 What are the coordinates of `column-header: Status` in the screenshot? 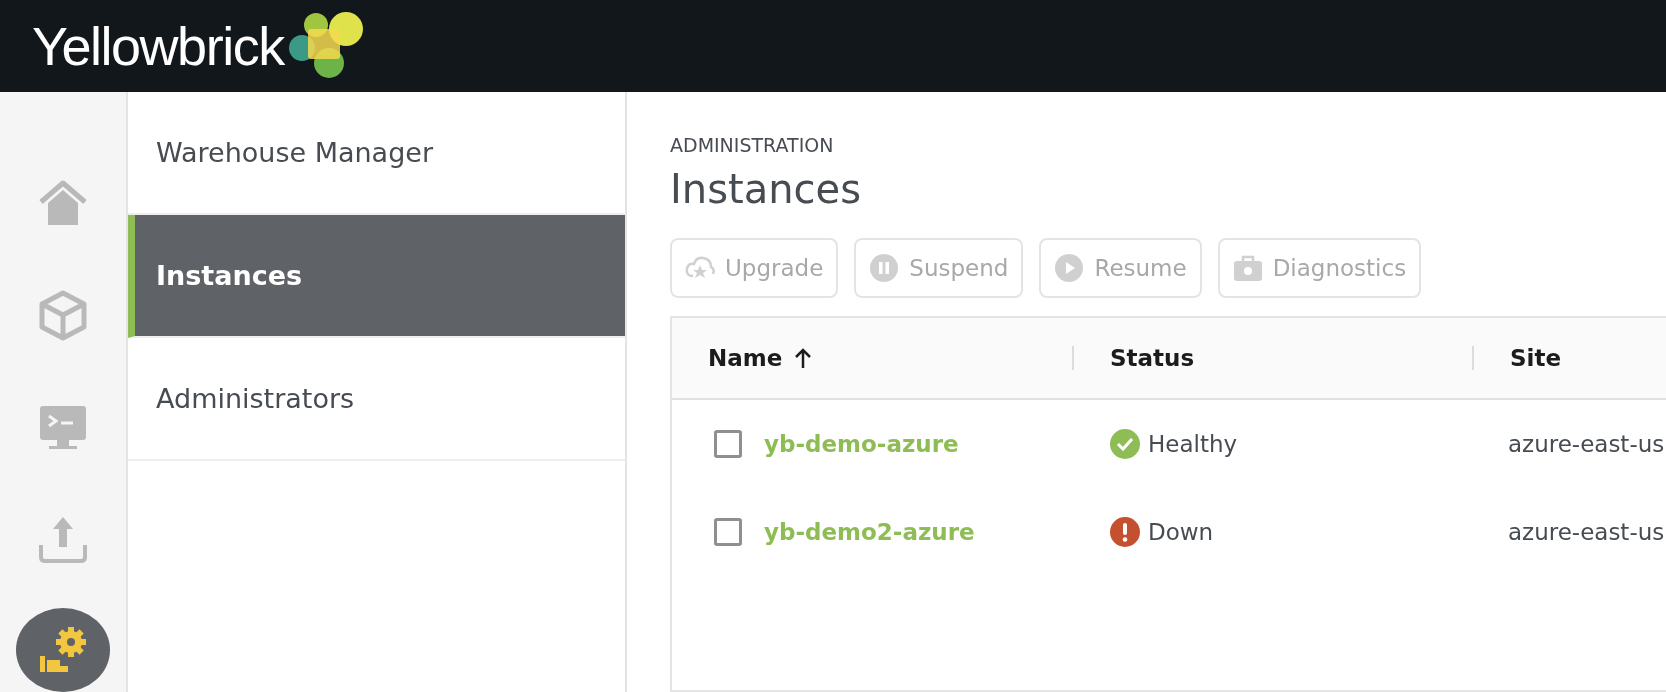 It's located at (1152, 358).